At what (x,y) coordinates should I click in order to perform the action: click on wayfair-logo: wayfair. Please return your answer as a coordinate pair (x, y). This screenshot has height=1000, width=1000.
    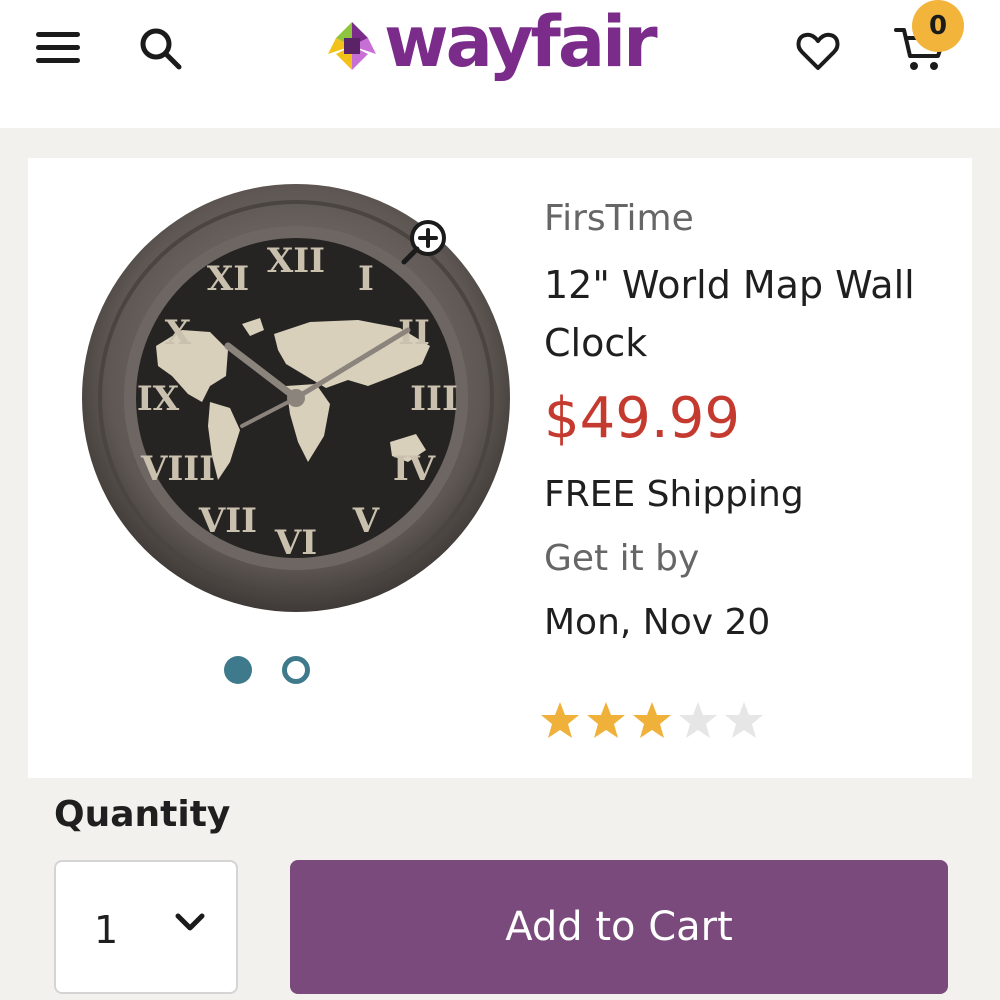
    Looking at the image, I should click on (502, 46).